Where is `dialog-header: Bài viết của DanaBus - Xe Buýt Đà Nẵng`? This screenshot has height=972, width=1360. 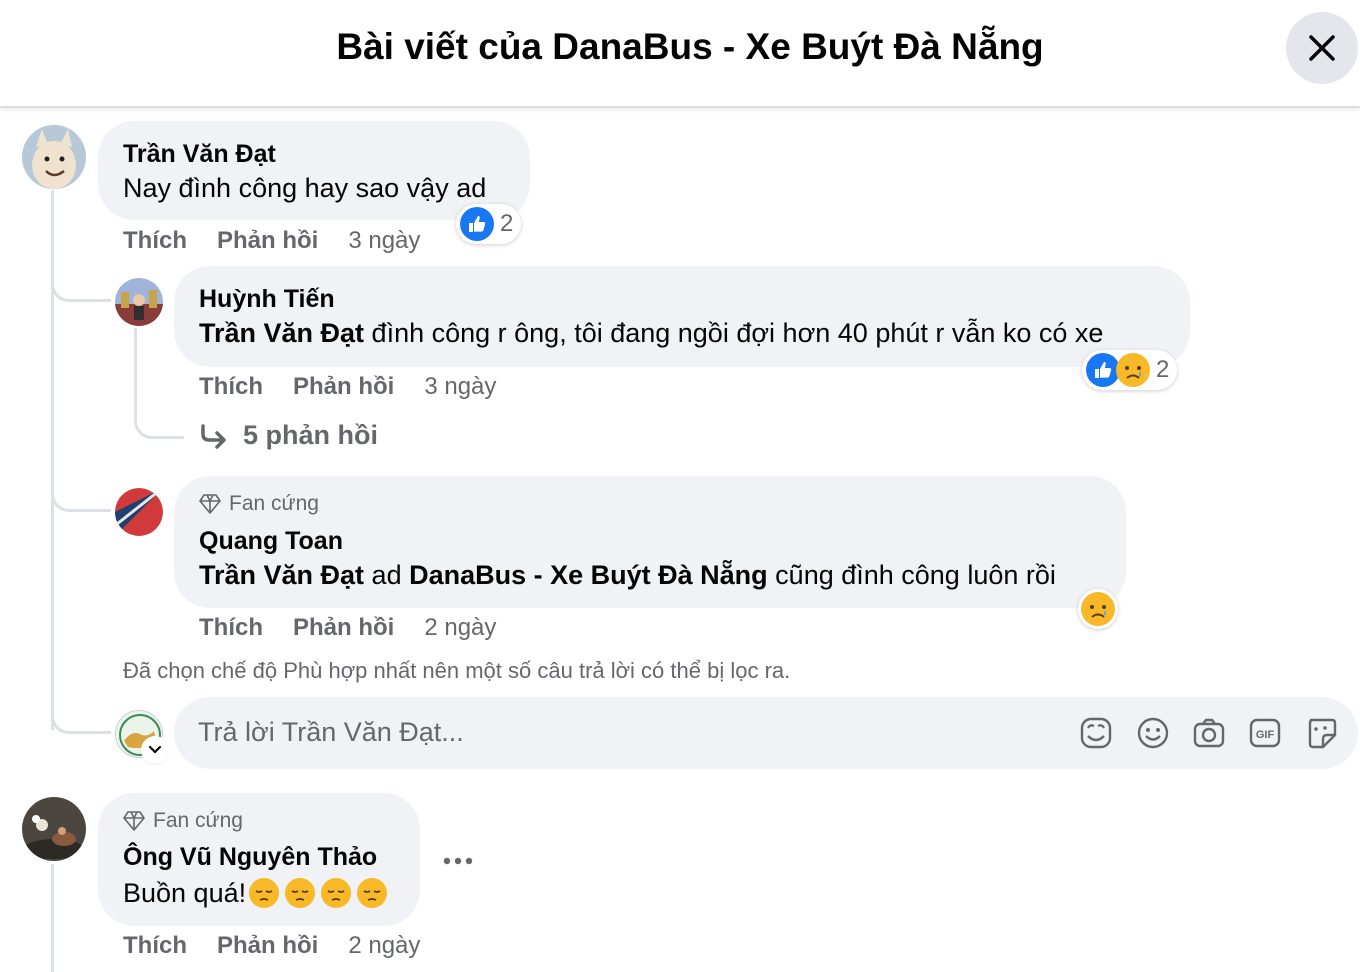
dialog-header: Bài viết của DanaBus - Xe Buýt Đà Nẵng is located at coordinates (680, 54).